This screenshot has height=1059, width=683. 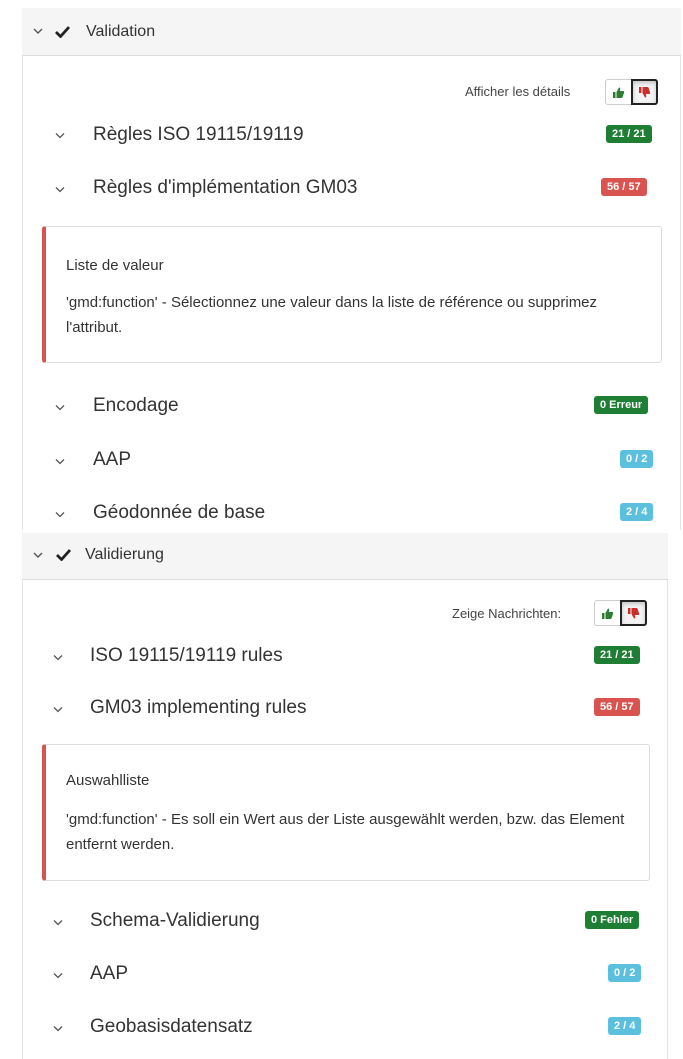 What do you see at coordinates (518, 91) in the screenshot?
I see `show-details-label: Afficher les détails` at bounding box center [518, 91].